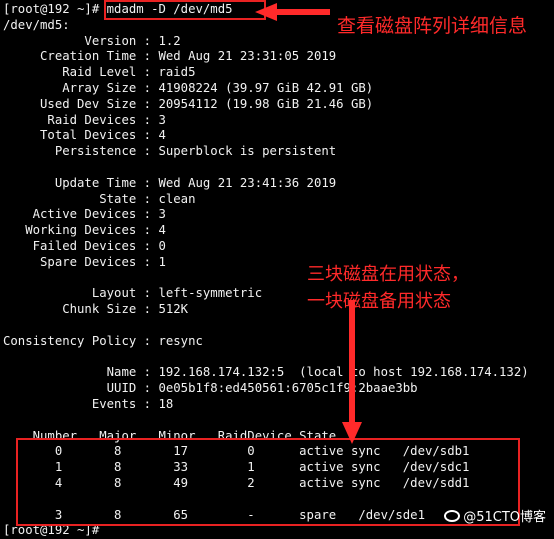 The width and height of the screenshot is (554, 539). Describe the element at coordinates (352, 372) in the screenshot. I see `status-arrow-icon` at that location.